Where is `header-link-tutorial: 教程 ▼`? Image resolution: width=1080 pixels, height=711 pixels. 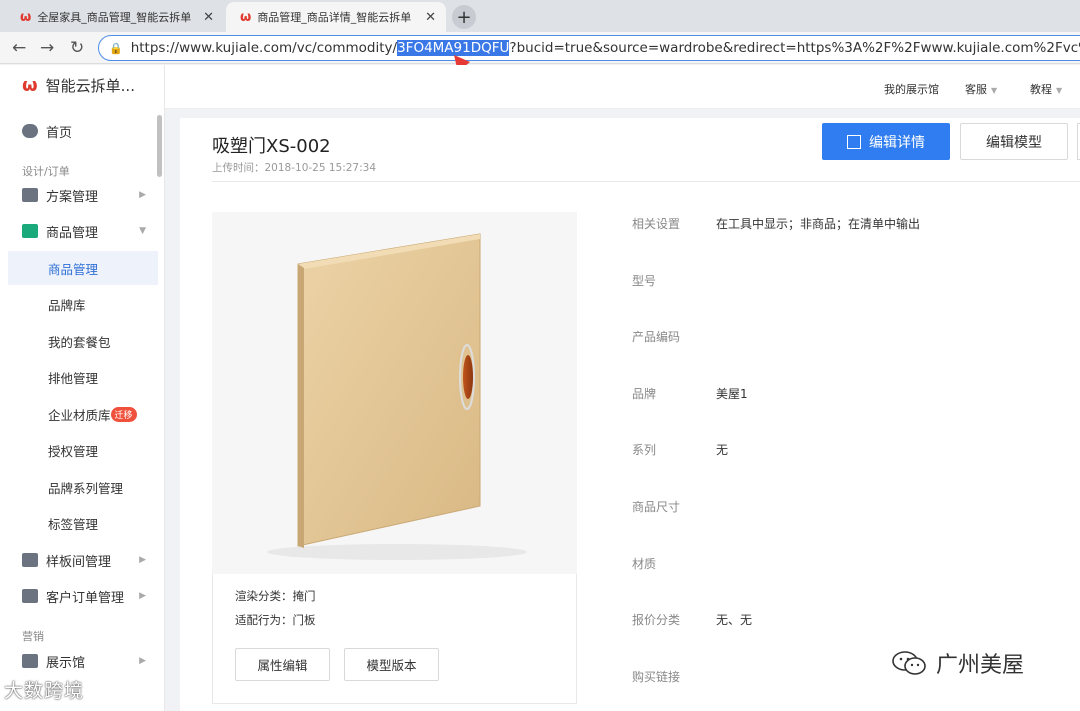
header-link-tutorial: 教程 ▼ is located at coordinates (1046, 89).